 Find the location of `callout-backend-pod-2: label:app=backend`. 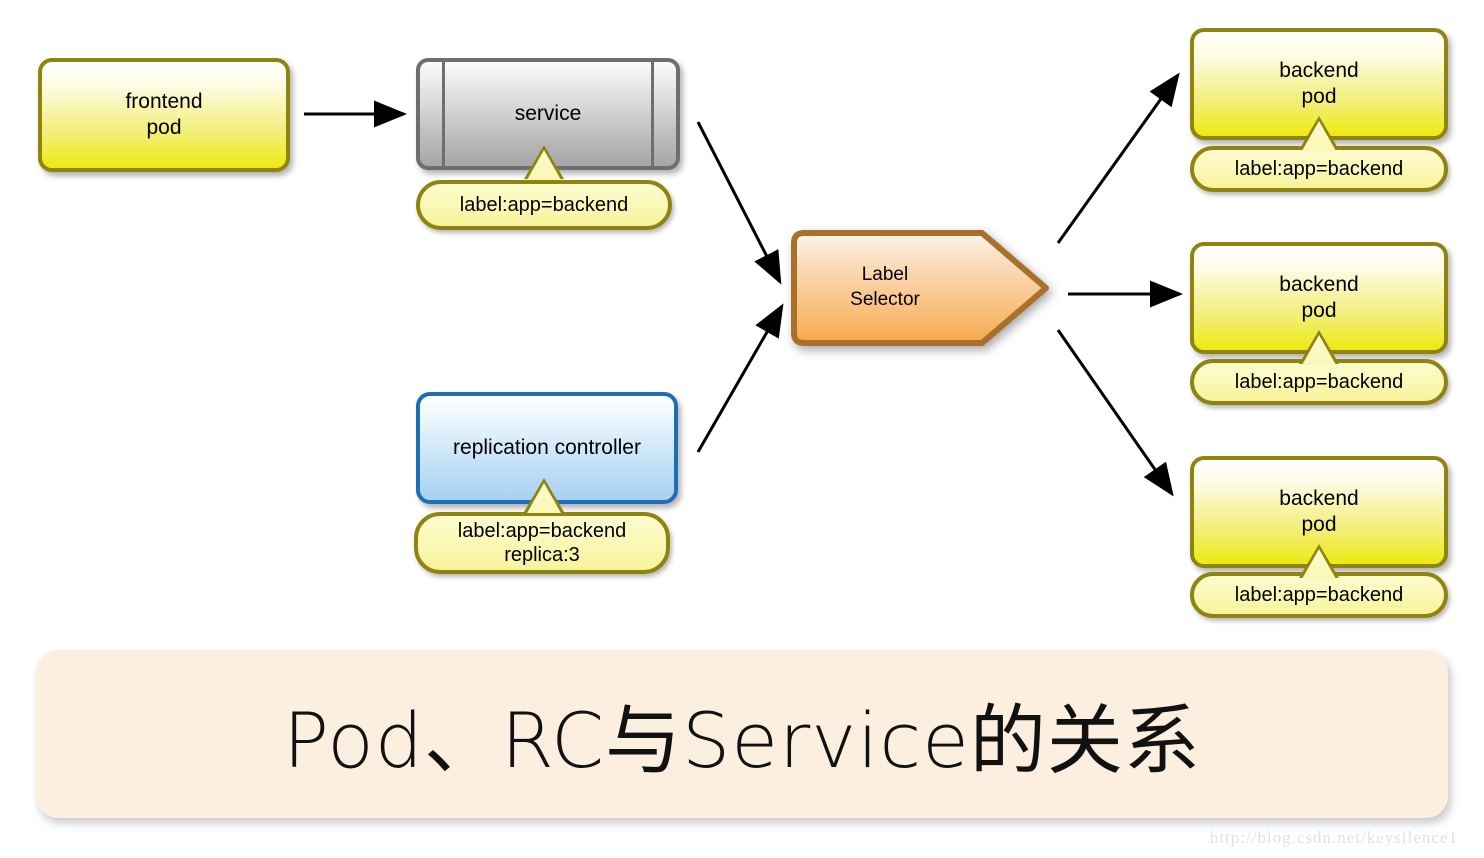

callout-backend-pod-2: label:app=backend is located at coordinates (1319, 382).